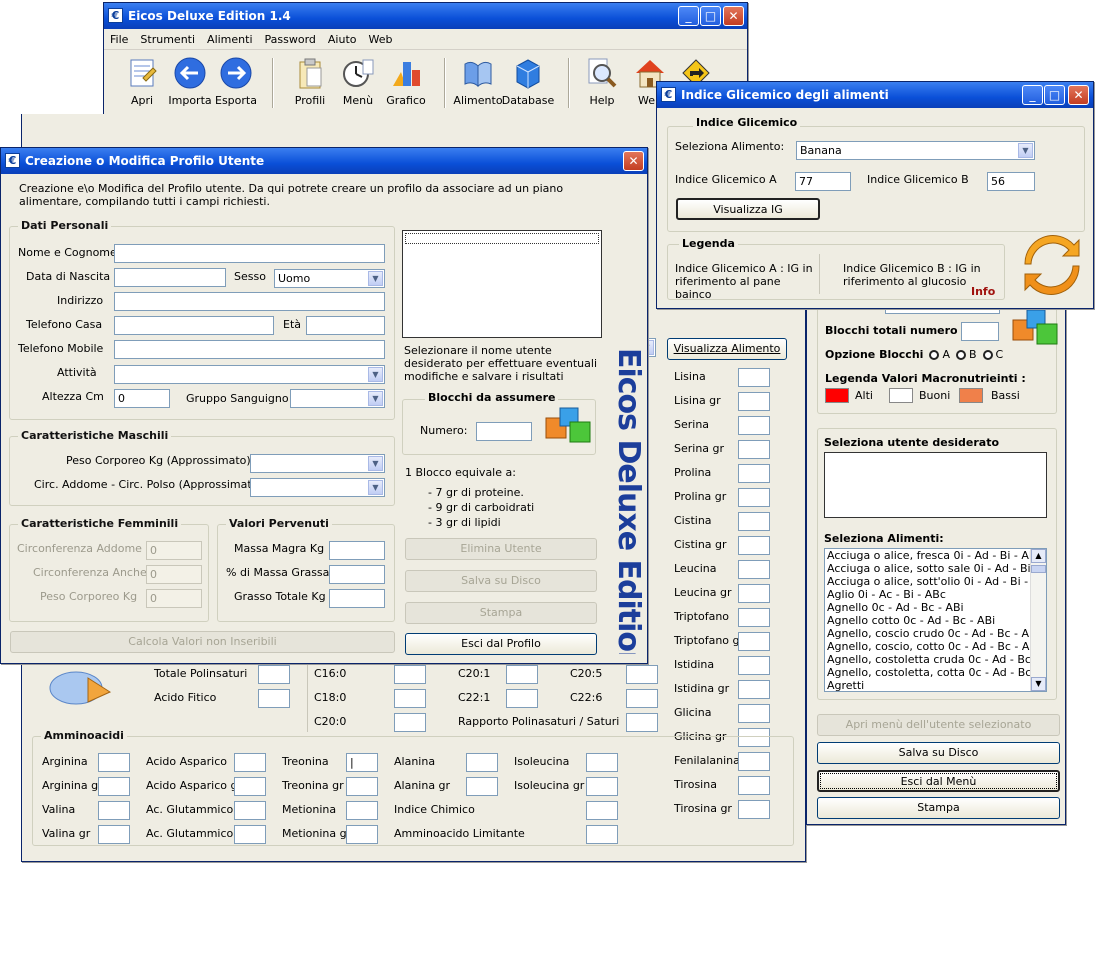 The height and width of the screenshot is (956, 1111). Describe the element at coordinates (357, 550) in the screenshot. I see `massa-magra-field` at that location.